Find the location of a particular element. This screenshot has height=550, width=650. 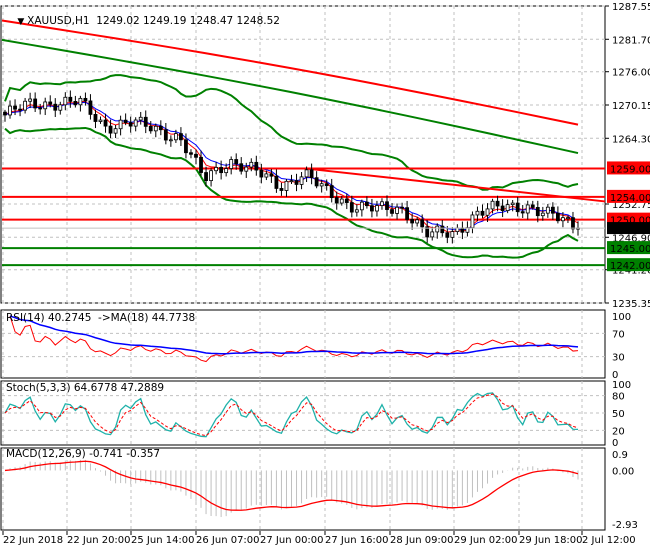

time-label: 22 Jun 20:00 is located at coordinates (99, 540).